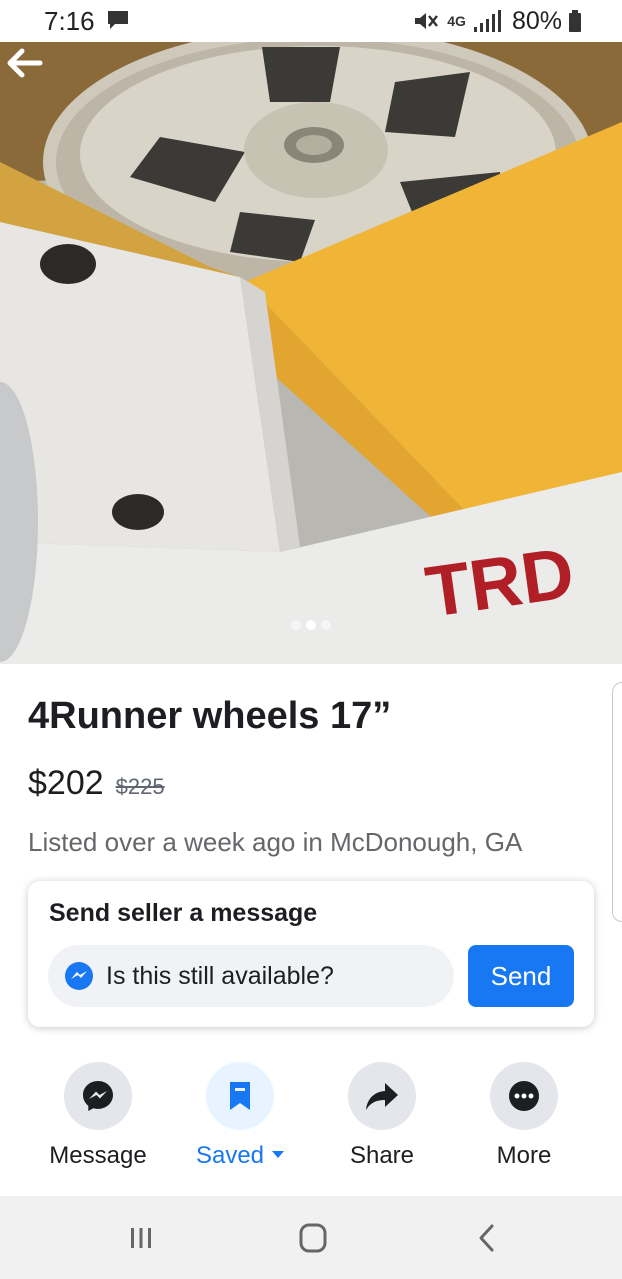 This screenshot has height=1279, width=622. I want to click on message-action-button: Message, so click(98, 1122).